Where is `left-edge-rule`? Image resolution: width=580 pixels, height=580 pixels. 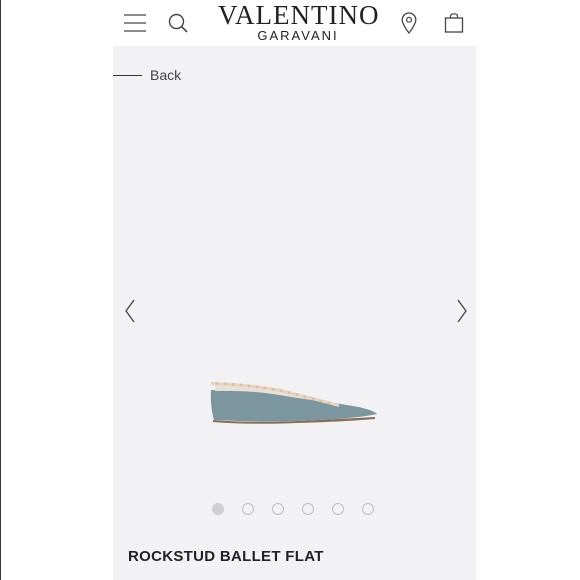 left-edge-rule is located at coordinates (0, 290).